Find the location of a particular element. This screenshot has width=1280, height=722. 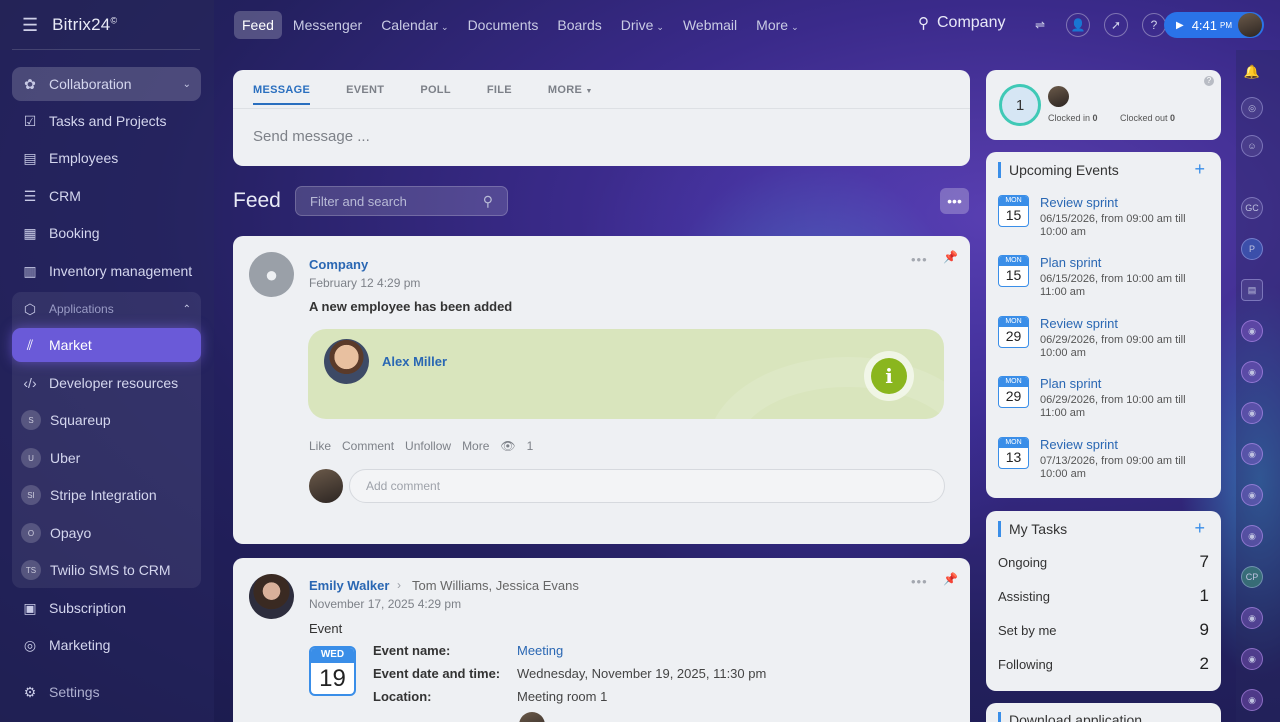

sidebar-item-app: SI Stripe Integration is located at coordinates (106, 495).